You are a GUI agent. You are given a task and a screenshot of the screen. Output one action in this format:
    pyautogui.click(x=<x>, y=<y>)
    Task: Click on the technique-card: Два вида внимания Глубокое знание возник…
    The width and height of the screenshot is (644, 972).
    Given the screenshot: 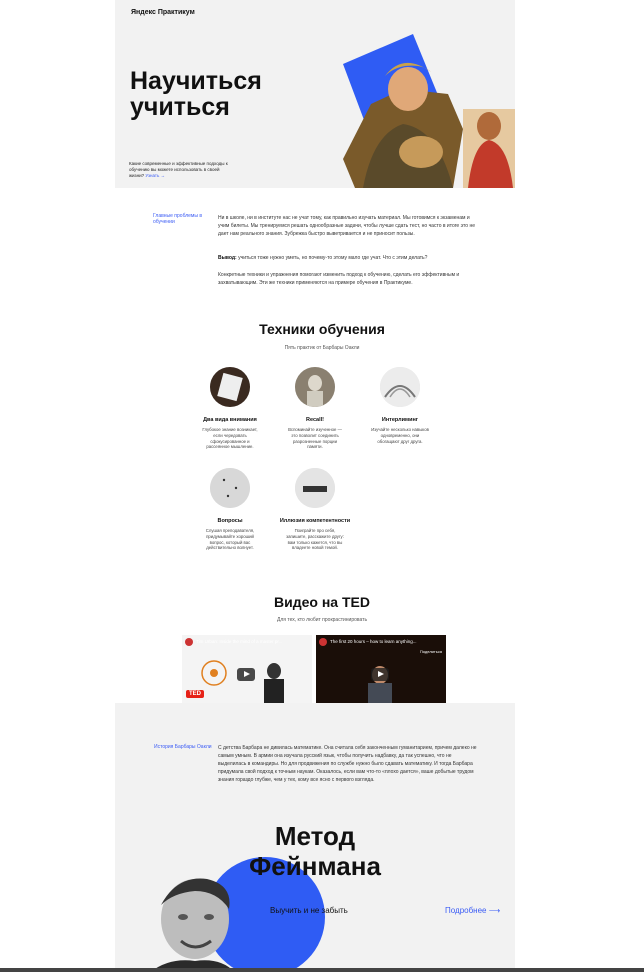 What is the action you would take?
    pyautogui.click(x=230, y=408)
    